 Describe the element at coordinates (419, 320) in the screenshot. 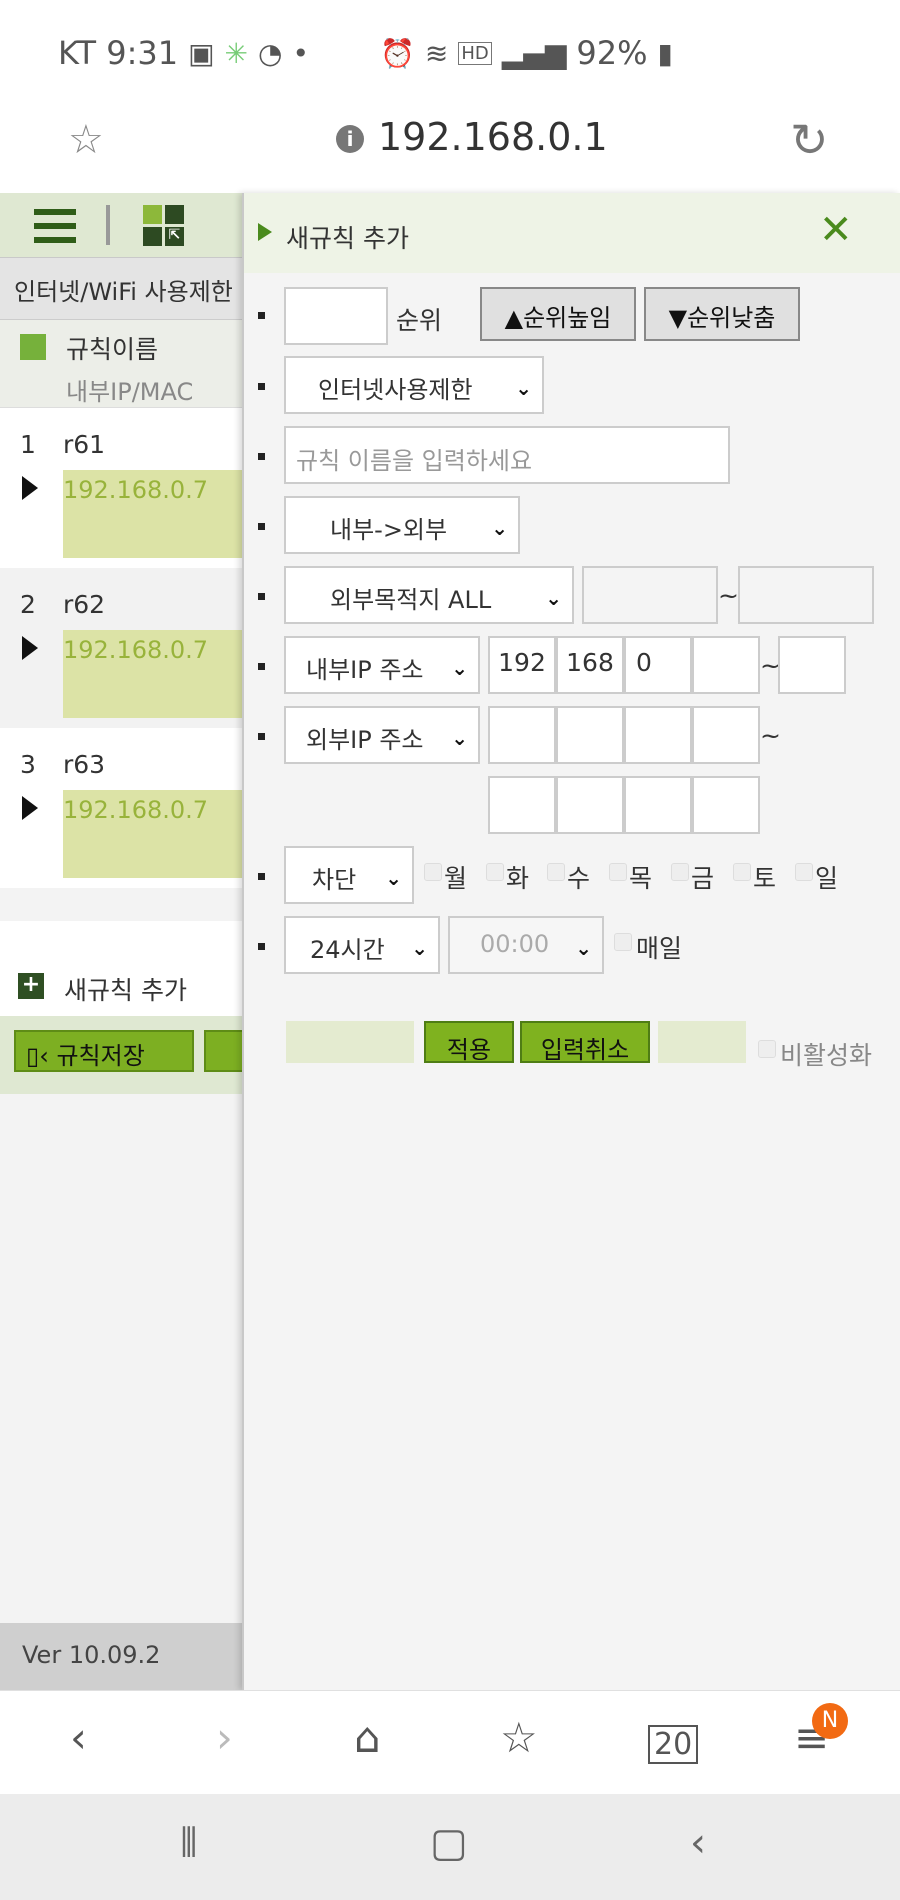

I see `order-label: 순위` at that location.